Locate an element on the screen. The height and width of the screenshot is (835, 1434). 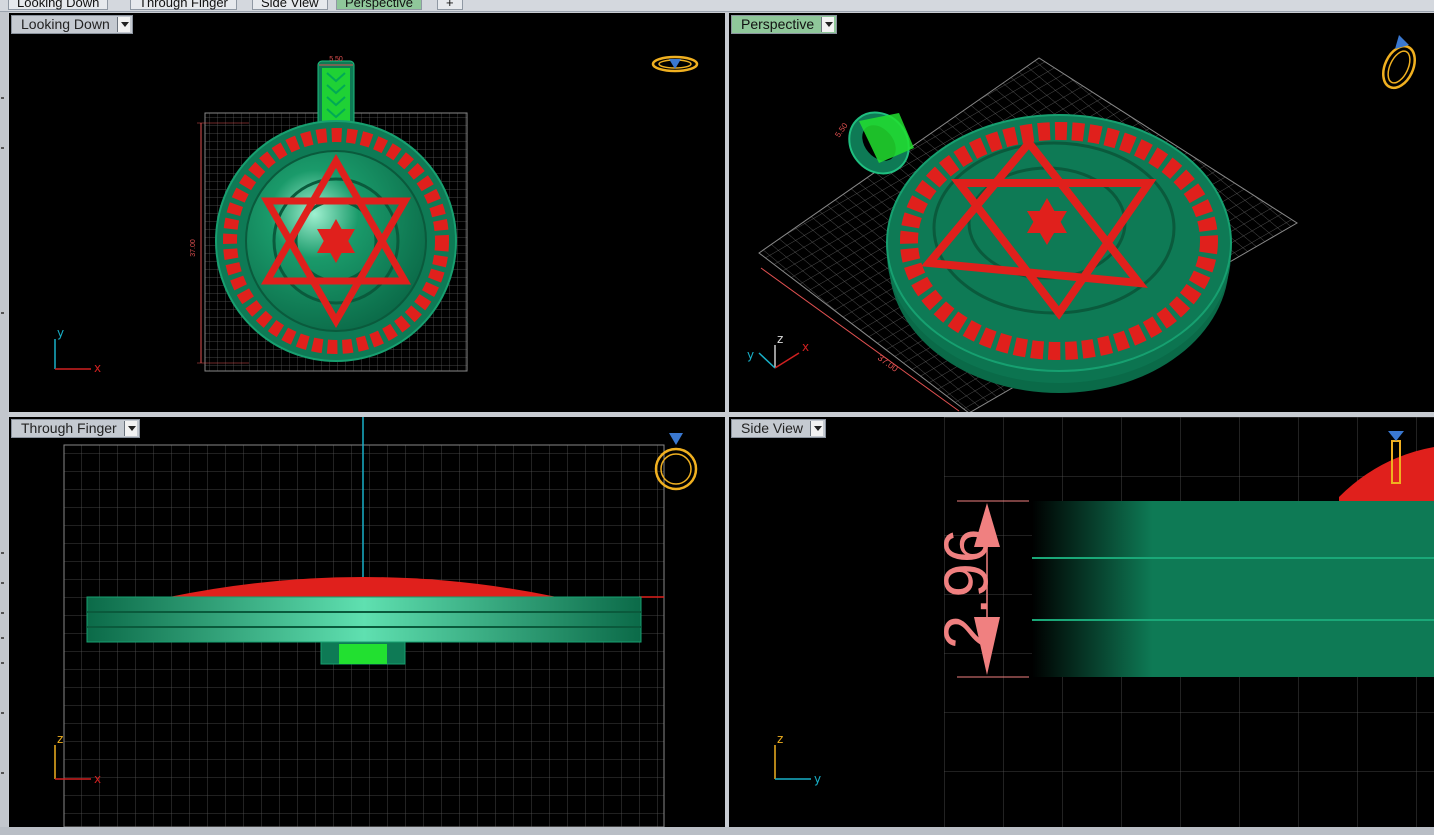
add-tab-button: + is located at coordinates (450, 5).